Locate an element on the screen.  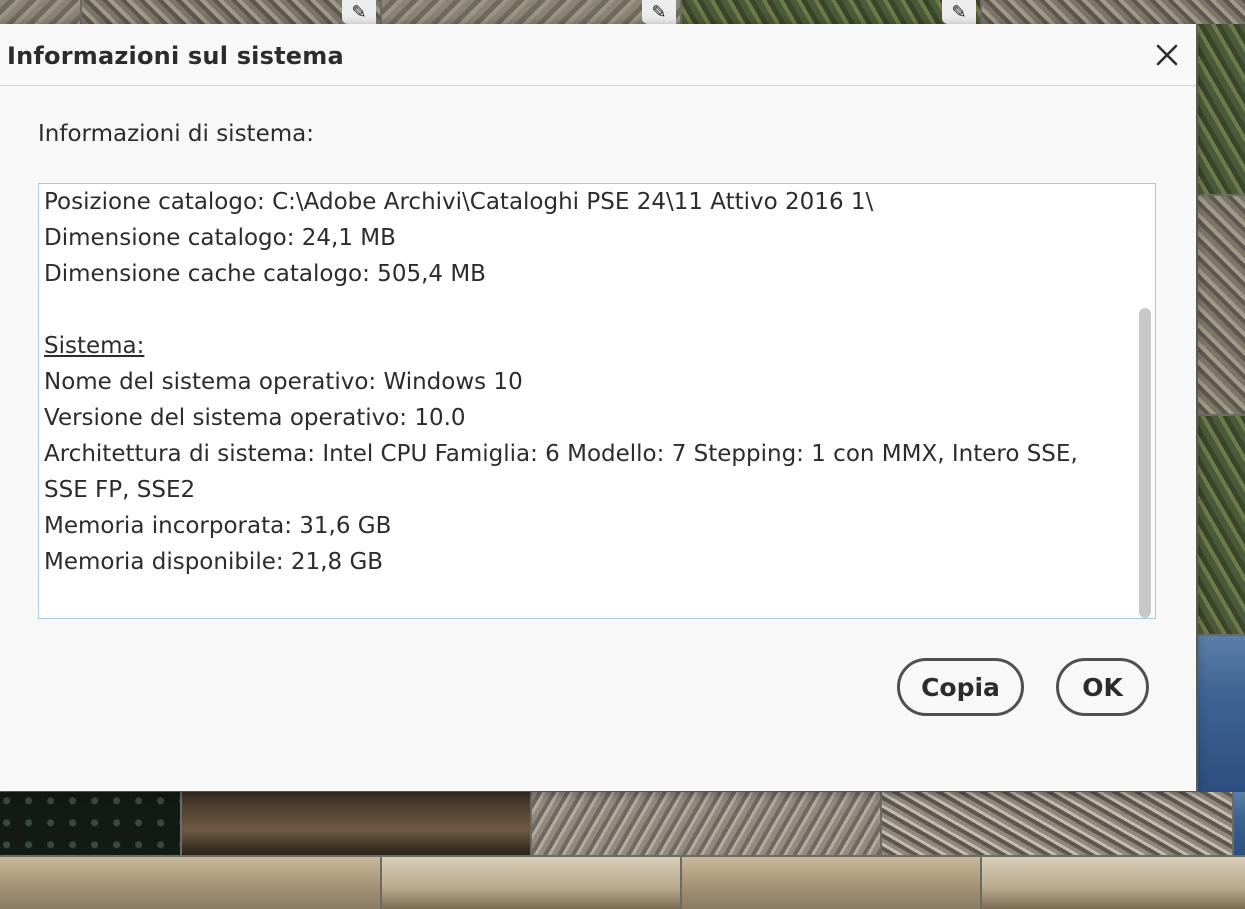
built-in-memory-line: Memoria incorporata: 31,6 GB is located at coordinates (218, 526).